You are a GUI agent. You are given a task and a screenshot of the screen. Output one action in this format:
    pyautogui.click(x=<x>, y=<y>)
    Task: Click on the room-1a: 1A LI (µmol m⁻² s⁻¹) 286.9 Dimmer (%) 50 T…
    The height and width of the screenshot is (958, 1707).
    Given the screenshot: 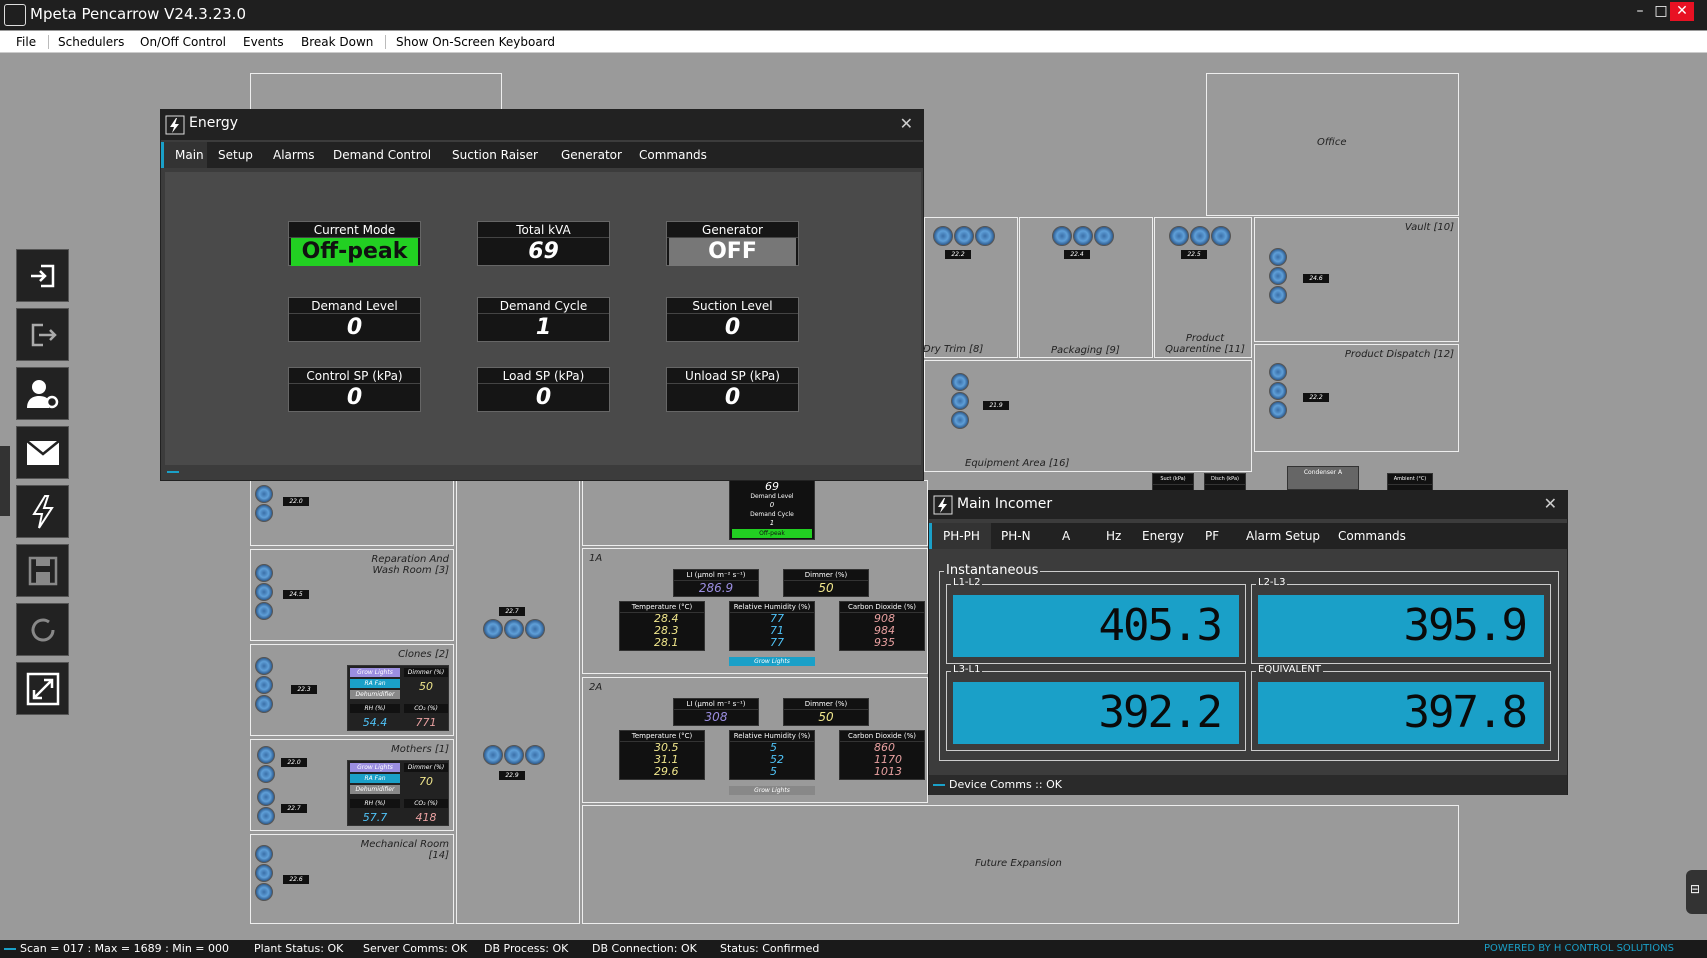 What is the action you would take?
    pyautogui.click(x=755, y=611)
    